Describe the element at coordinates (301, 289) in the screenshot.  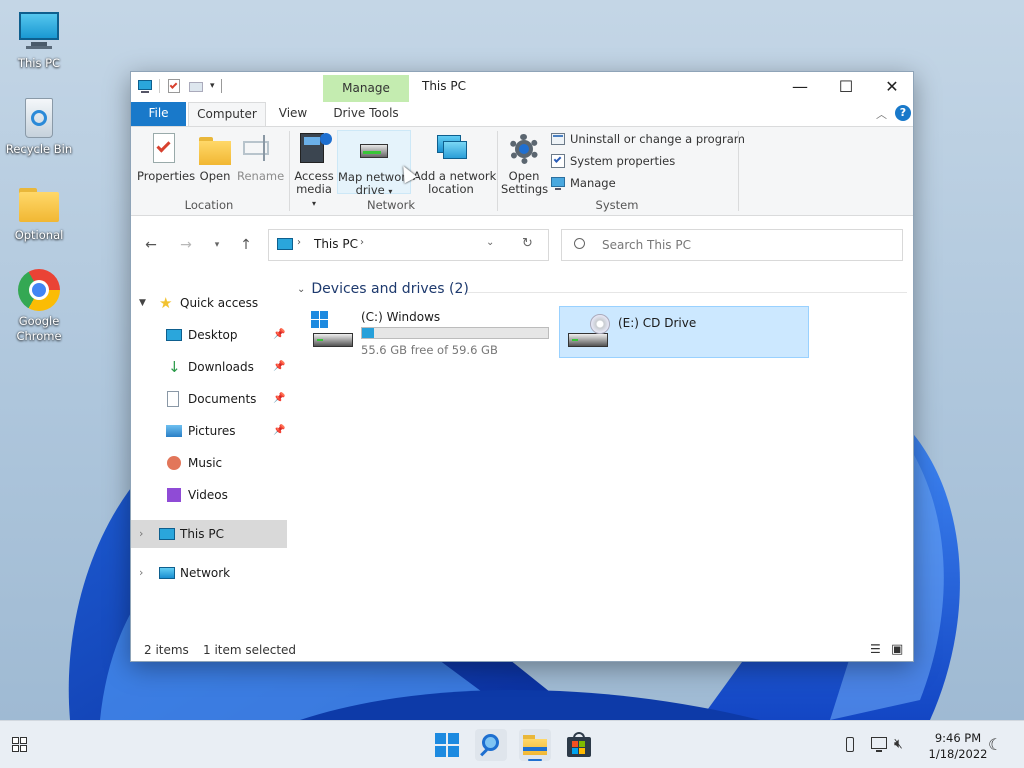
I see `chevron-down-icon: ⌄` at that location.